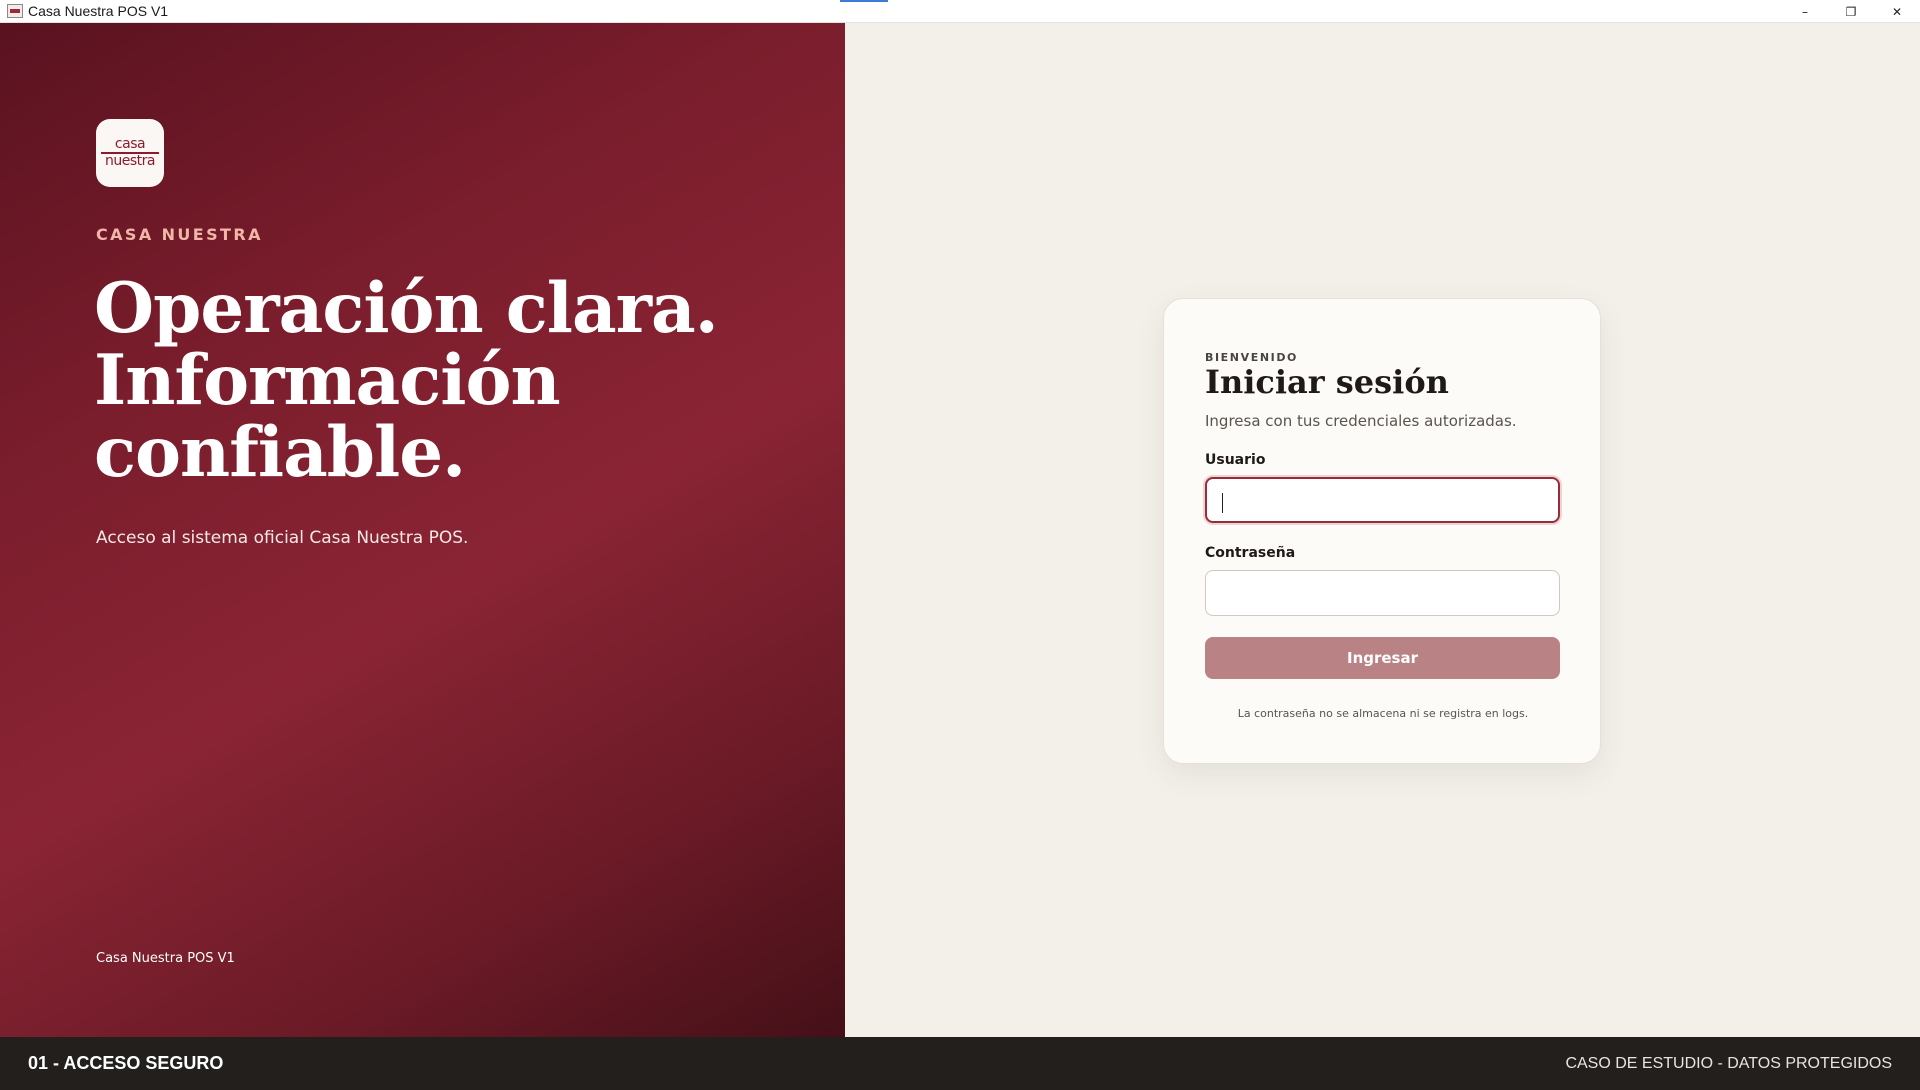  Describe the element at coordinates (130, 144) in the screenshot. I see `logo-text-top: casa` at that location.